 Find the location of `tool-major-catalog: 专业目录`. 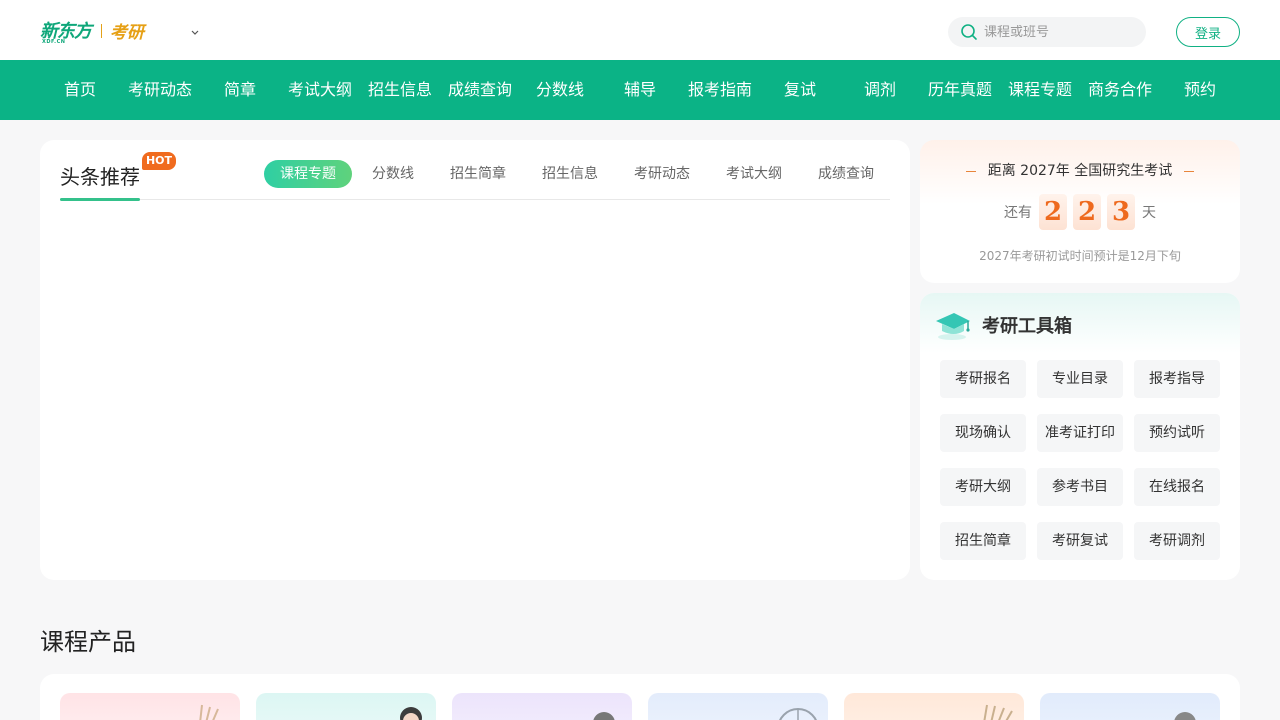

tool-major-catalog: 专业目录 is located at coordinates (1080, 379).